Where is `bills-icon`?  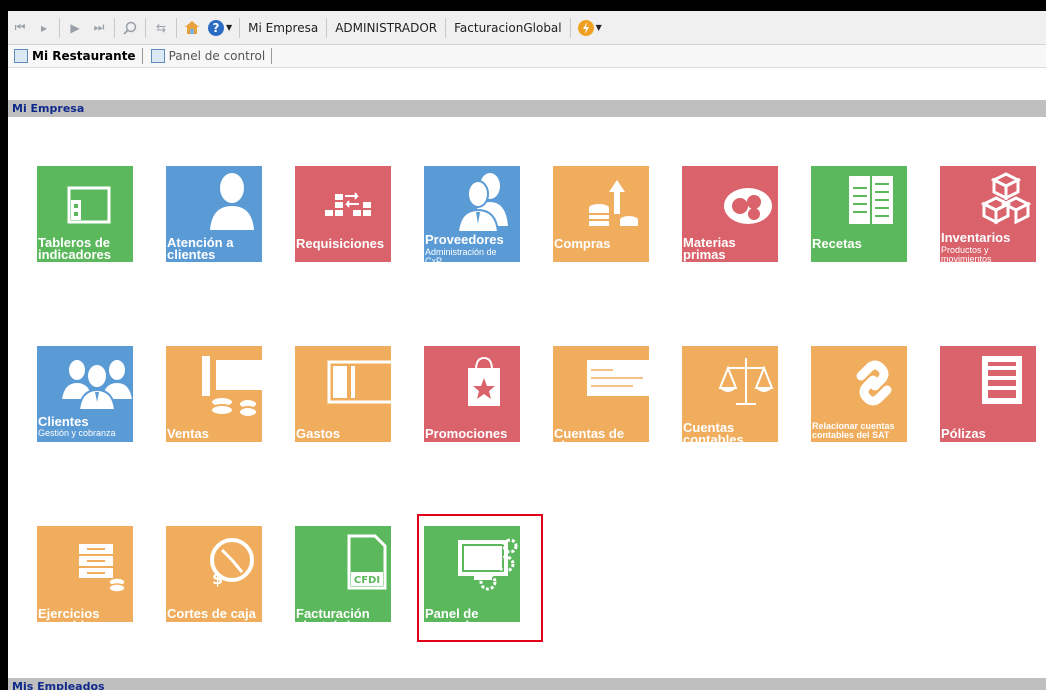 bills-icon is located at coordinates (359, 382).